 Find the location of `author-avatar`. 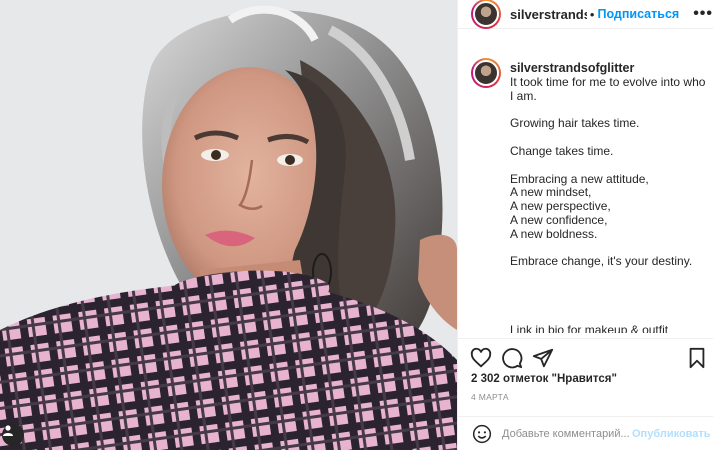

author-avatar is located at coordinates (486, 14).